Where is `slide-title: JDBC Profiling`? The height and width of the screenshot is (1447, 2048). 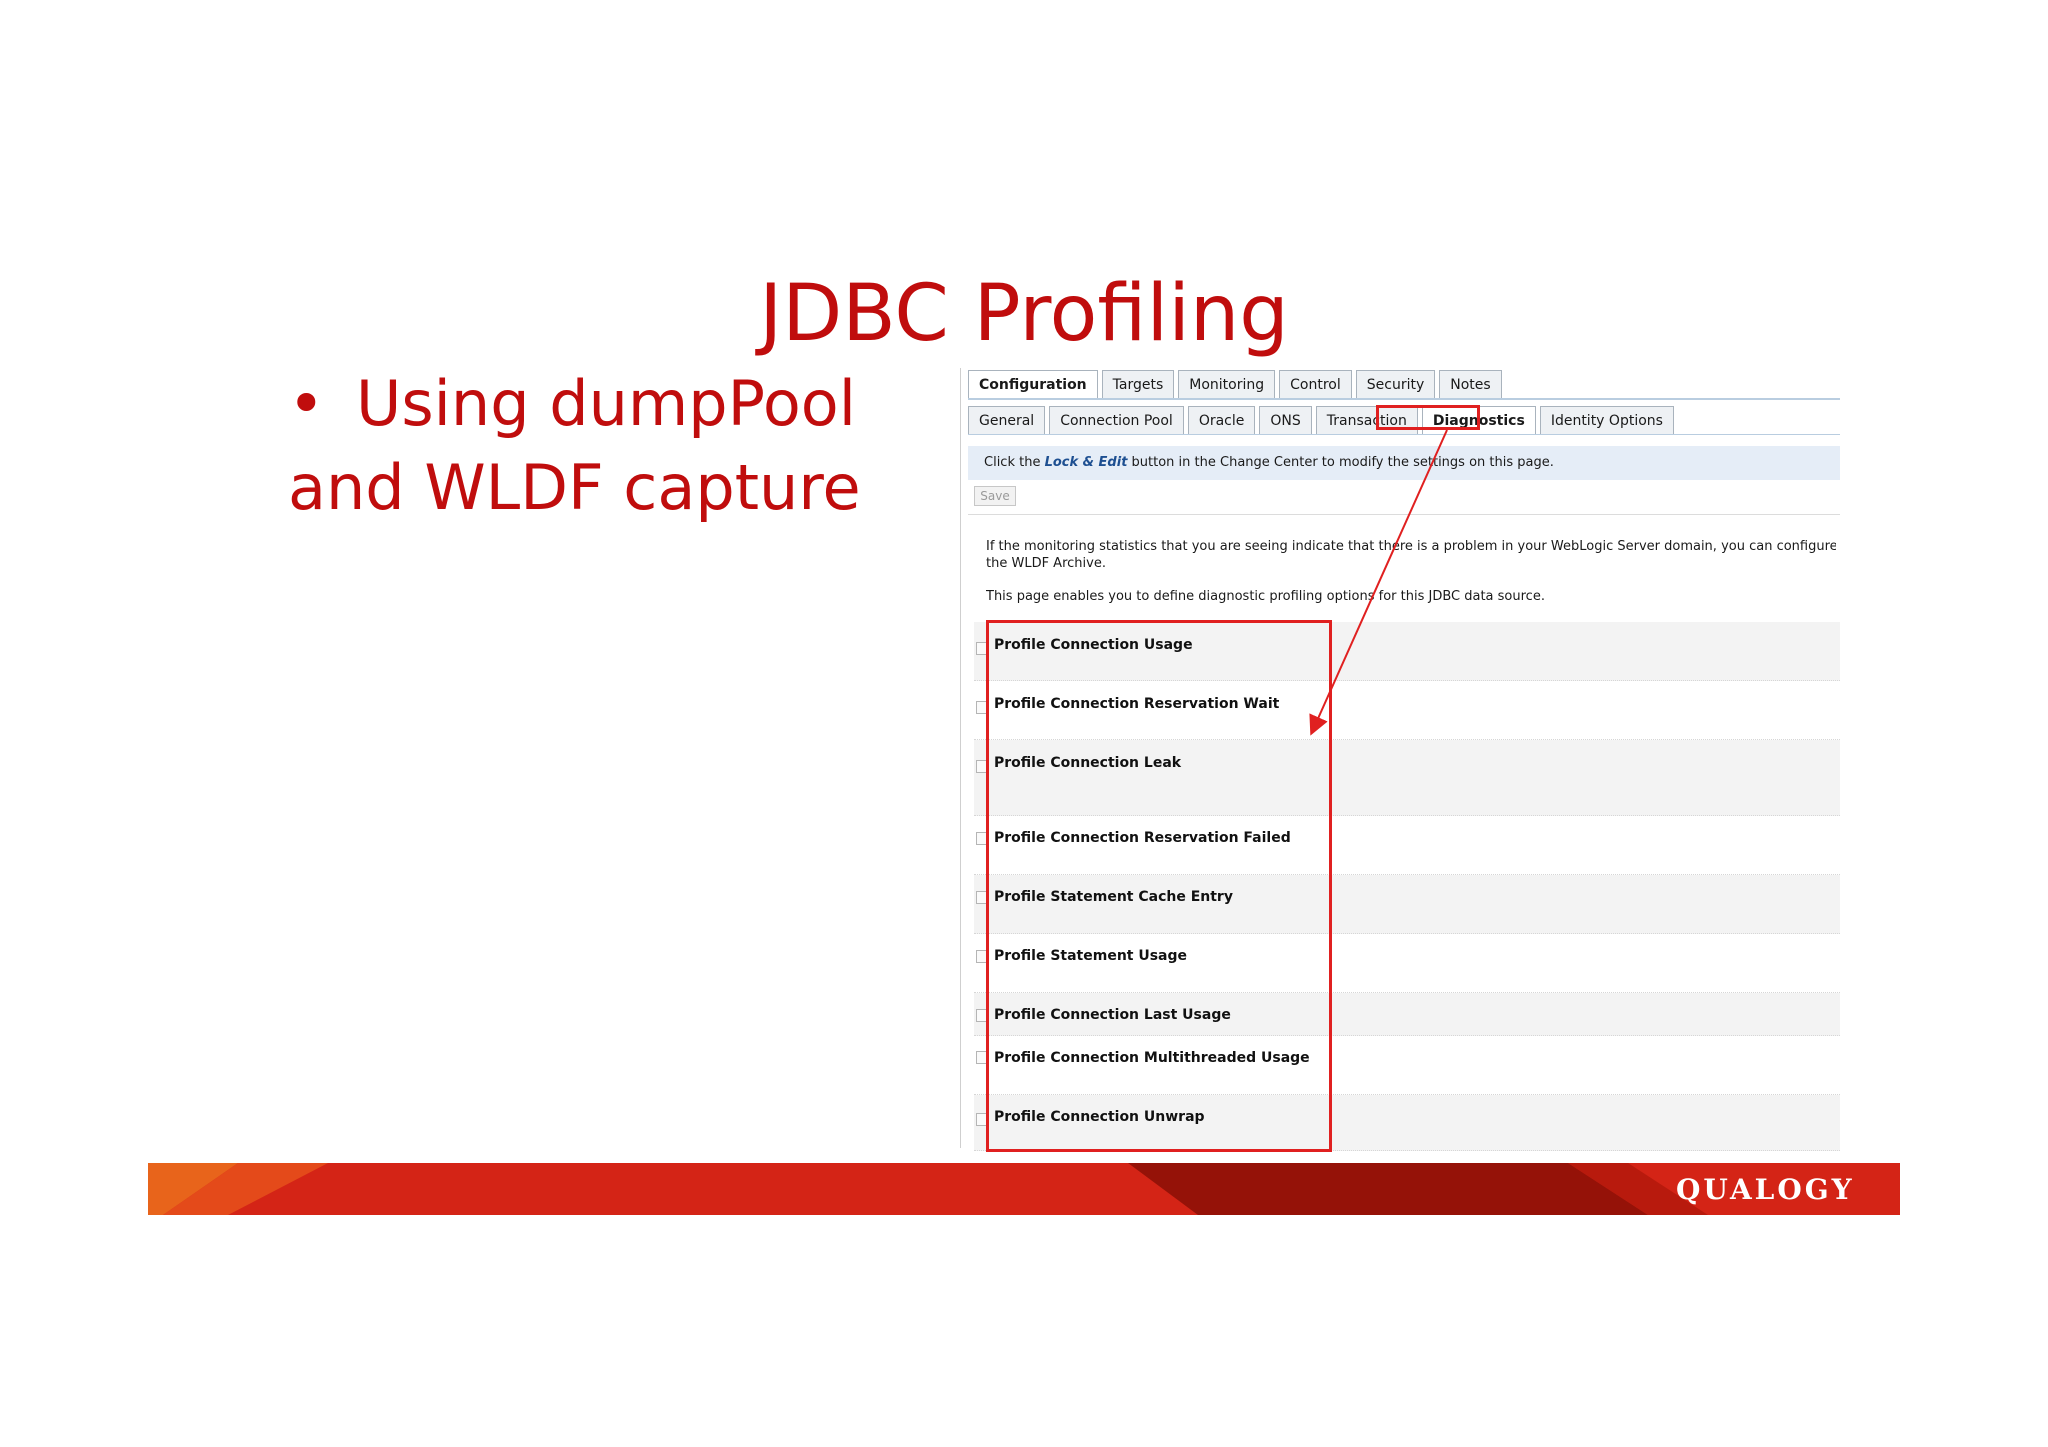 slide-title: JDBC Profiling is located at coordinates (1024, 314).